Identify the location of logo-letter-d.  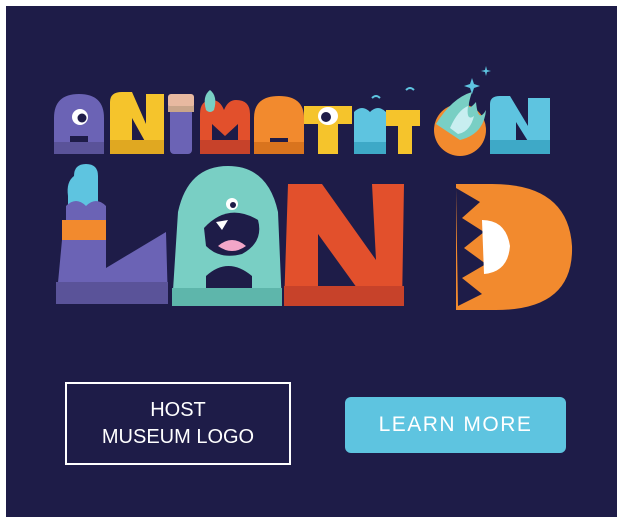
(514, 247).